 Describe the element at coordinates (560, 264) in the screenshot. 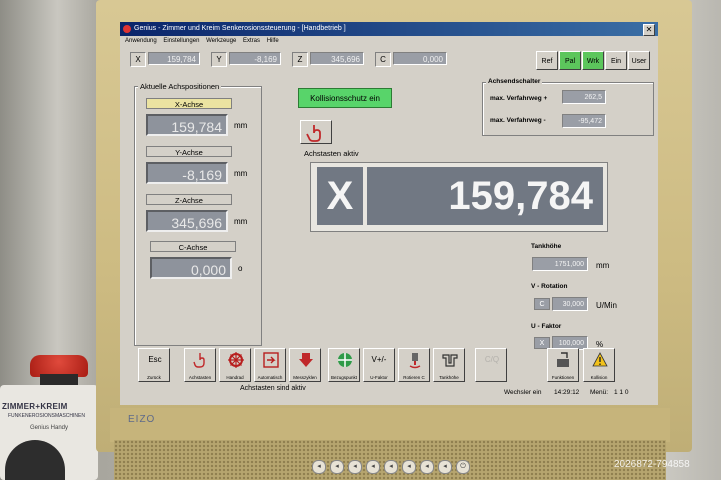

I see `tank-value: 1751,000` at that location.